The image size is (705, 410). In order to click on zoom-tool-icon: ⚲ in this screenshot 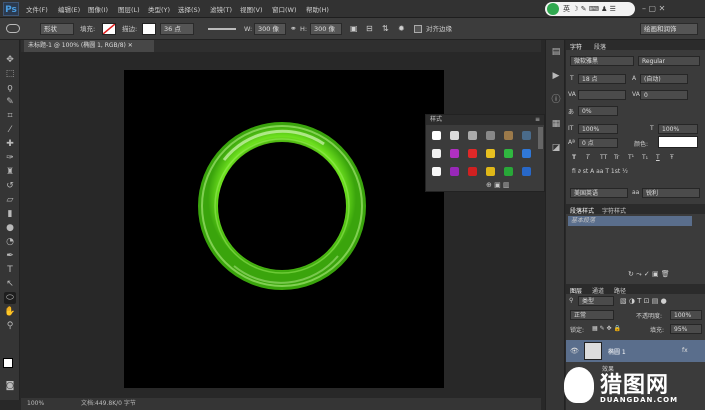, I will do `click(10, 326)`.